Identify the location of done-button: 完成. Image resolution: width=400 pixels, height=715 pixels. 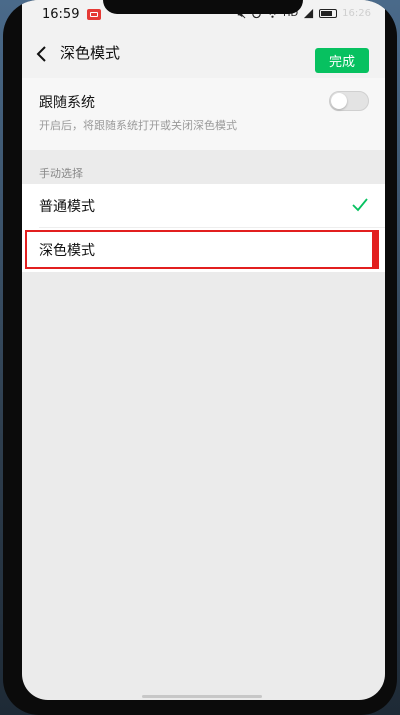
(342, 60).